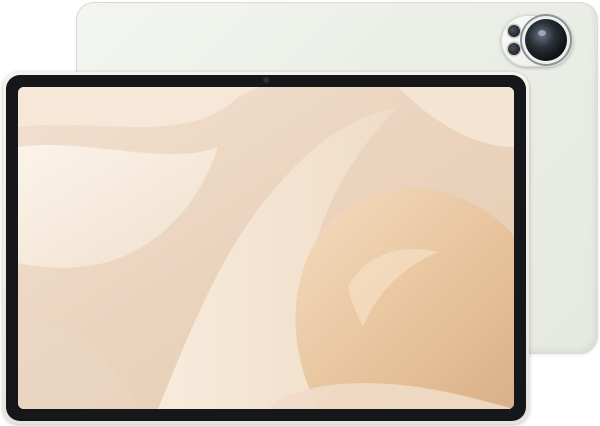  Describe the element at coordinates (546, 40) in the screenshot. I see `main-camera-lens-icon` at that location.